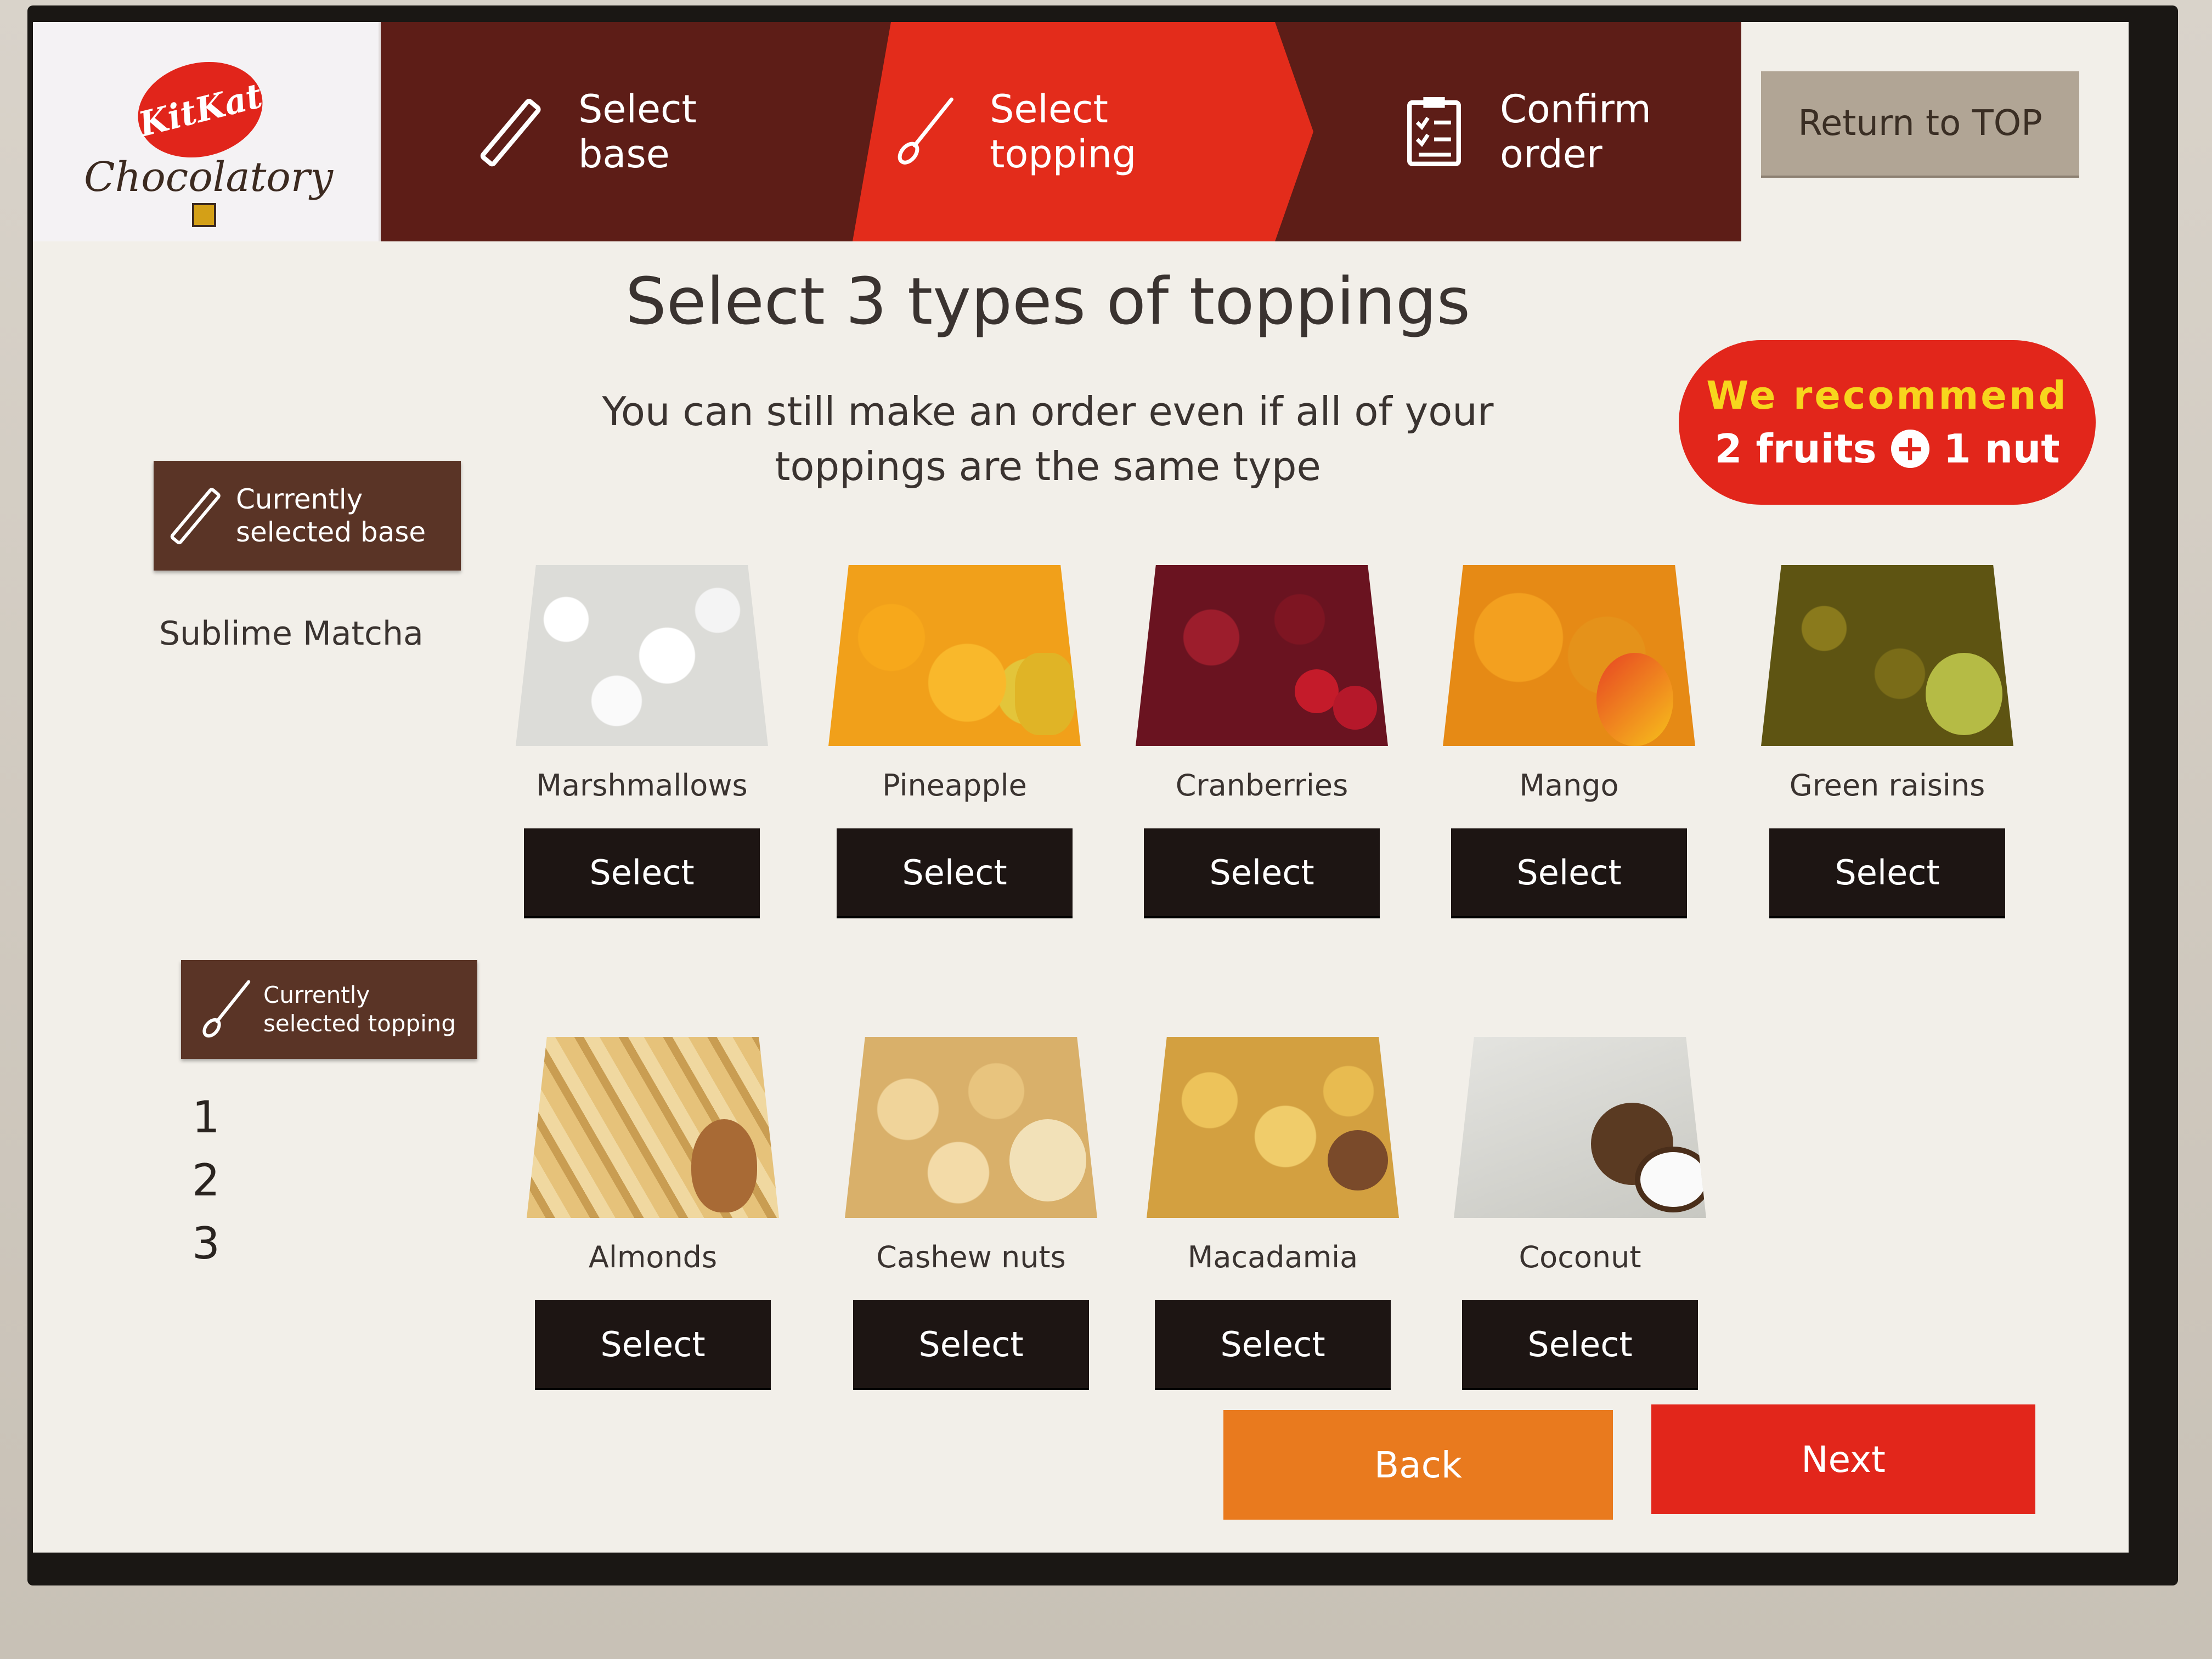  Describe the element at coordinates (1887, 449) in the screenshot. I see `recommend-detail: 2 fruits + 1 nut` at that location.